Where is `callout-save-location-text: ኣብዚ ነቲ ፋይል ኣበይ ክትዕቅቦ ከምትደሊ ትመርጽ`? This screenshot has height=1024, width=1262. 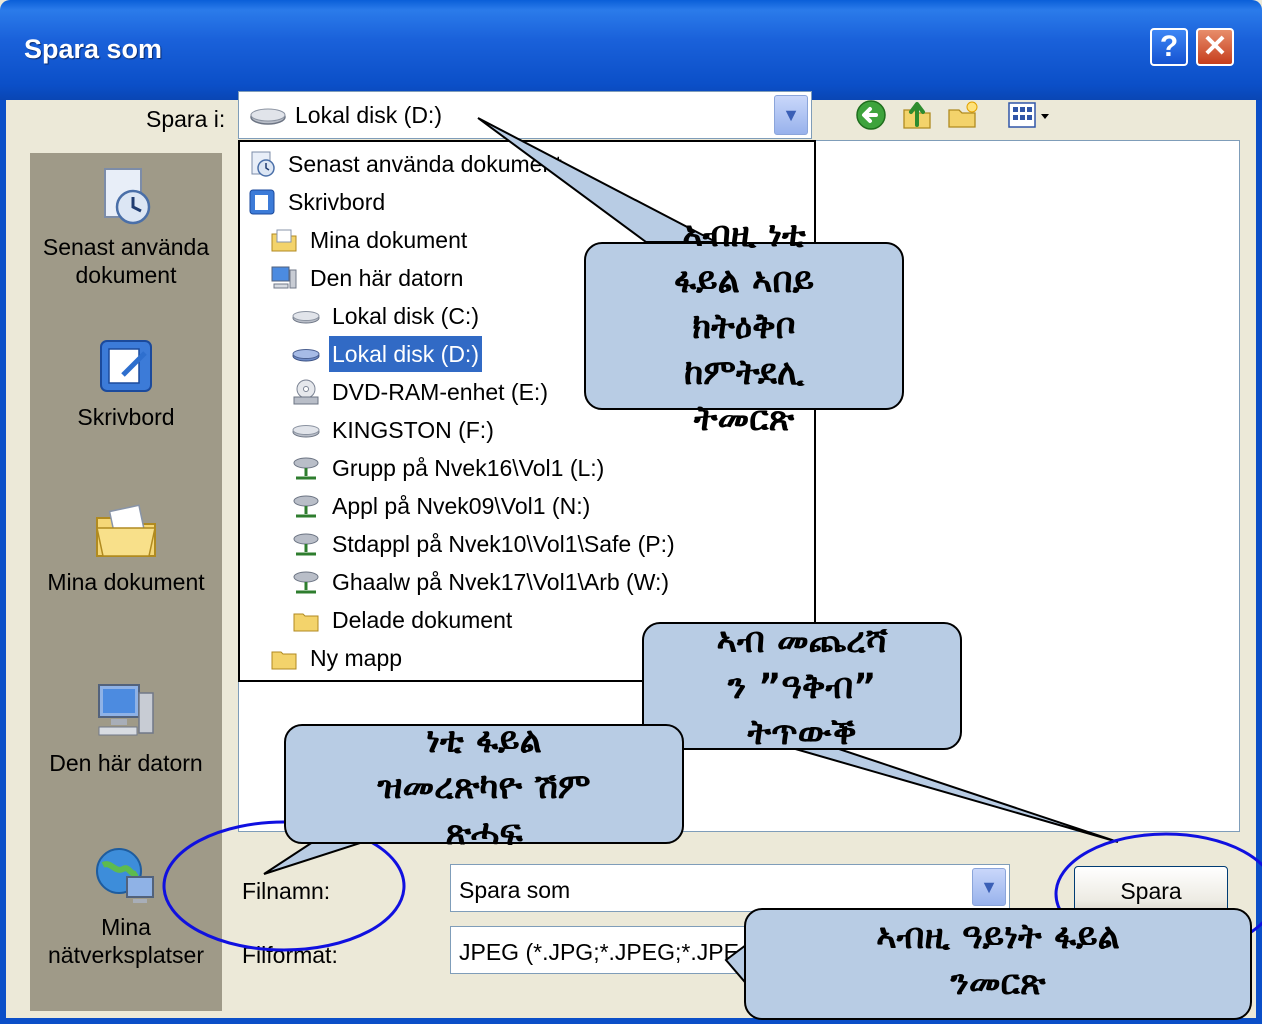
callout-save-location-text: ኣብዚ ነቲ ፋይል ኣበይ ክትዕቅቦ ከምትደሊ ትመርጽ is located at coordinates (744, 327).